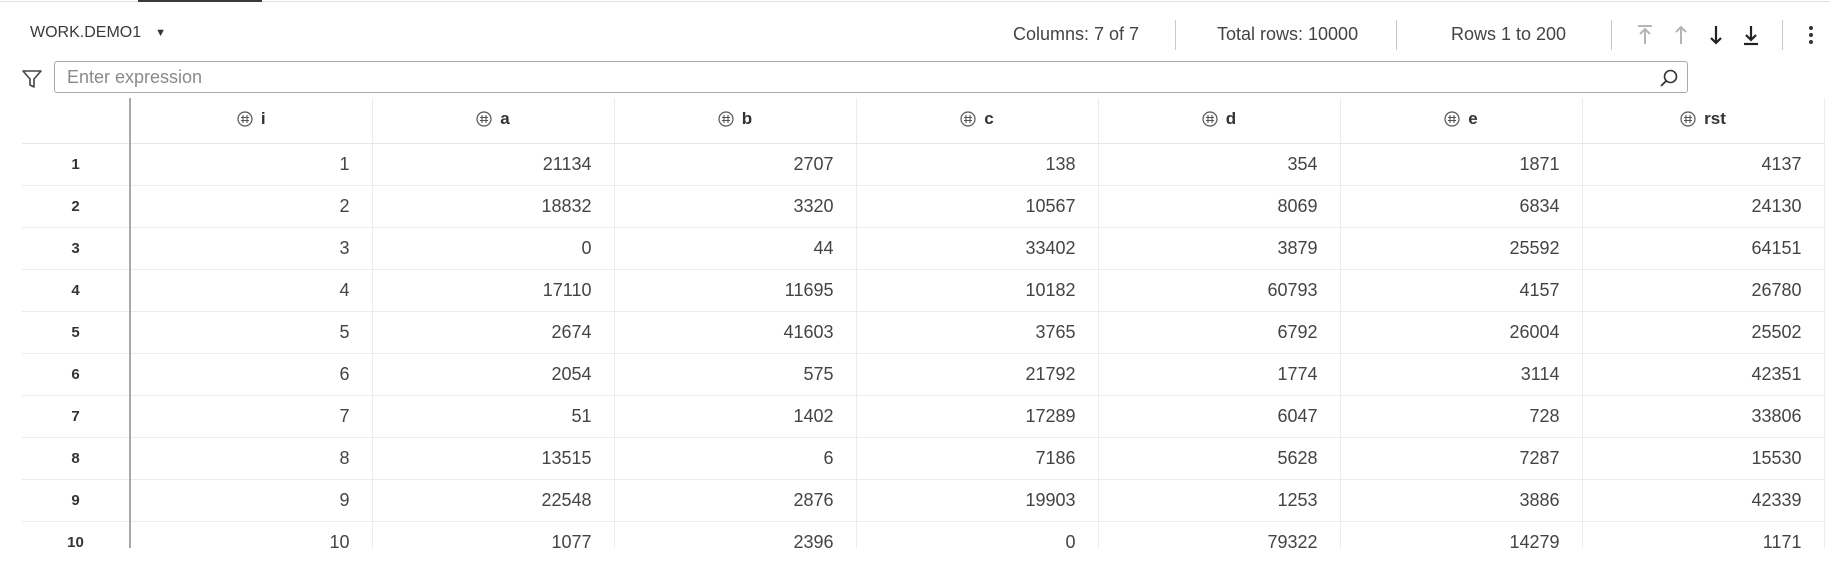 The width and height of the screenshot is (1830, 570). What do you see at coordinates (251, 164) in the screenshot?
I see `table-cell: 1` at bounding box center [251, 164].